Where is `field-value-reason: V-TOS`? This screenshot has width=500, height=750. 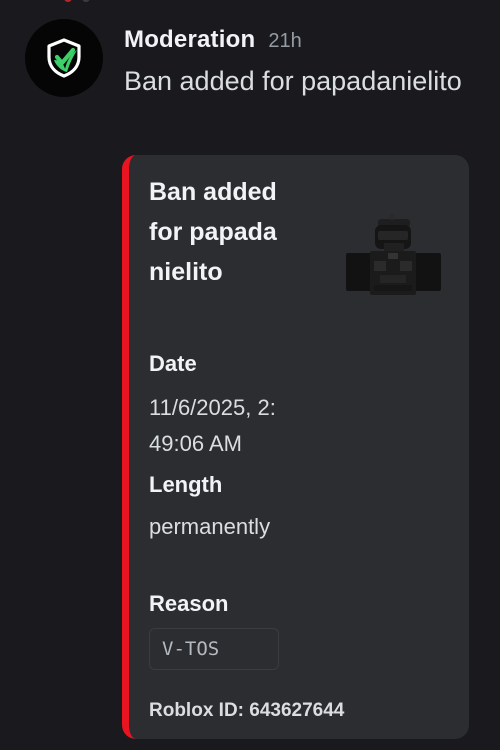 field-value-reason: V-TOS is located at coordinates (214, 649).